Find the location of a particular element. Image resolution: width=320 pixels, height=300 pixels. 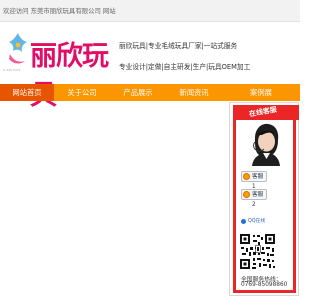

nav-news: 新闻资讯 is located at coordinates (194, 92).